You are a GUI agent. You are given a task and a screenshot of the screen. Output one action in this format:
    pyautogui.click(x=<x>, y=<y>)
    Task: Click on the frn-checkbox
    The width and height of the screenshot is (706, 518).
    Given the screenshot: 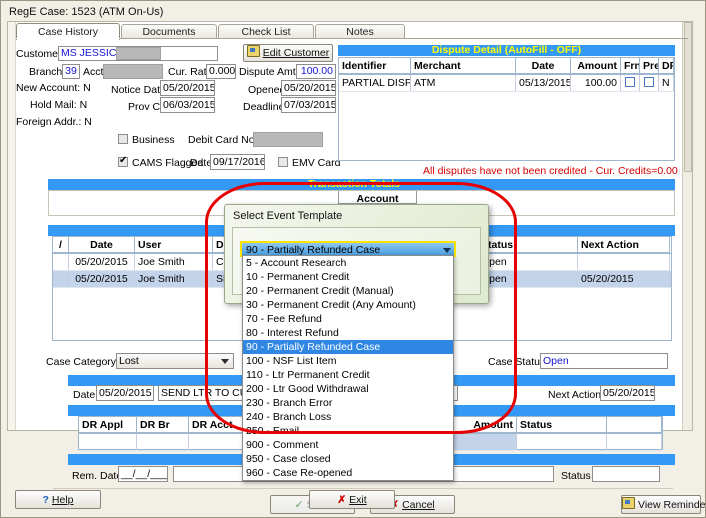 What is the action you would take?
    pyautogui.click(x=630, y=82)
    